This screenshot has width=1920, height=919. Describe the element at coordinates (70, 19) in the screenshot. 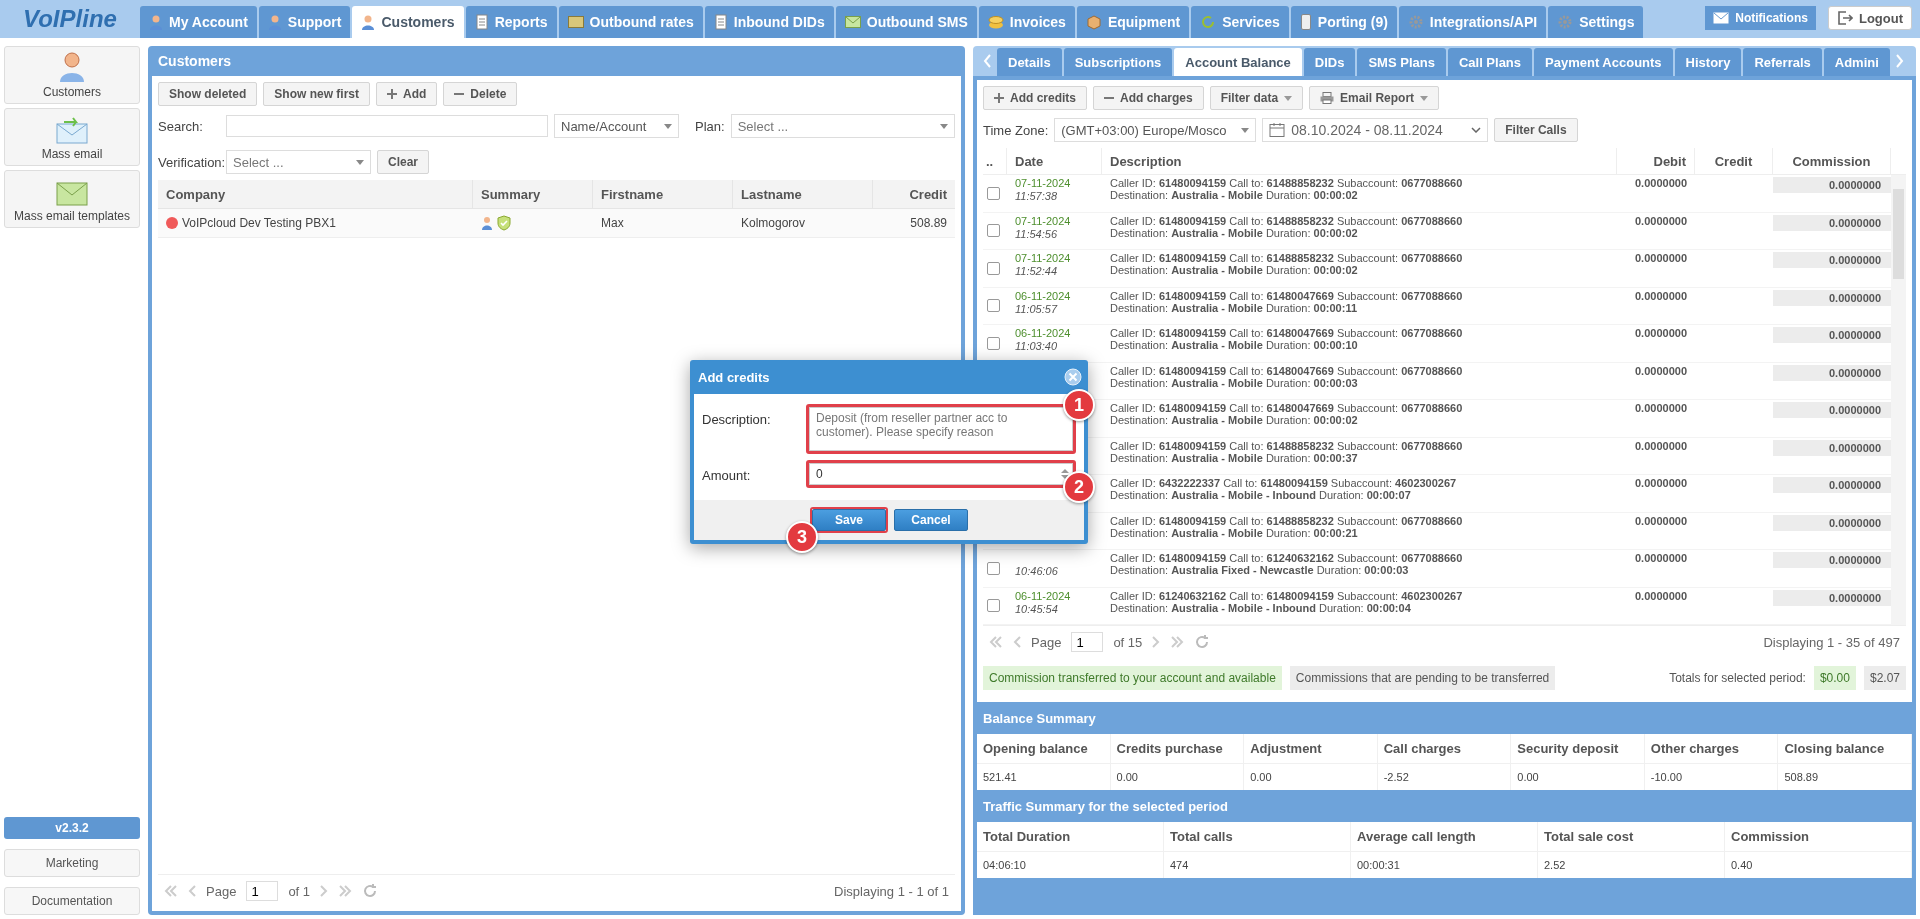

I see `logo: VoIPline` at that location.